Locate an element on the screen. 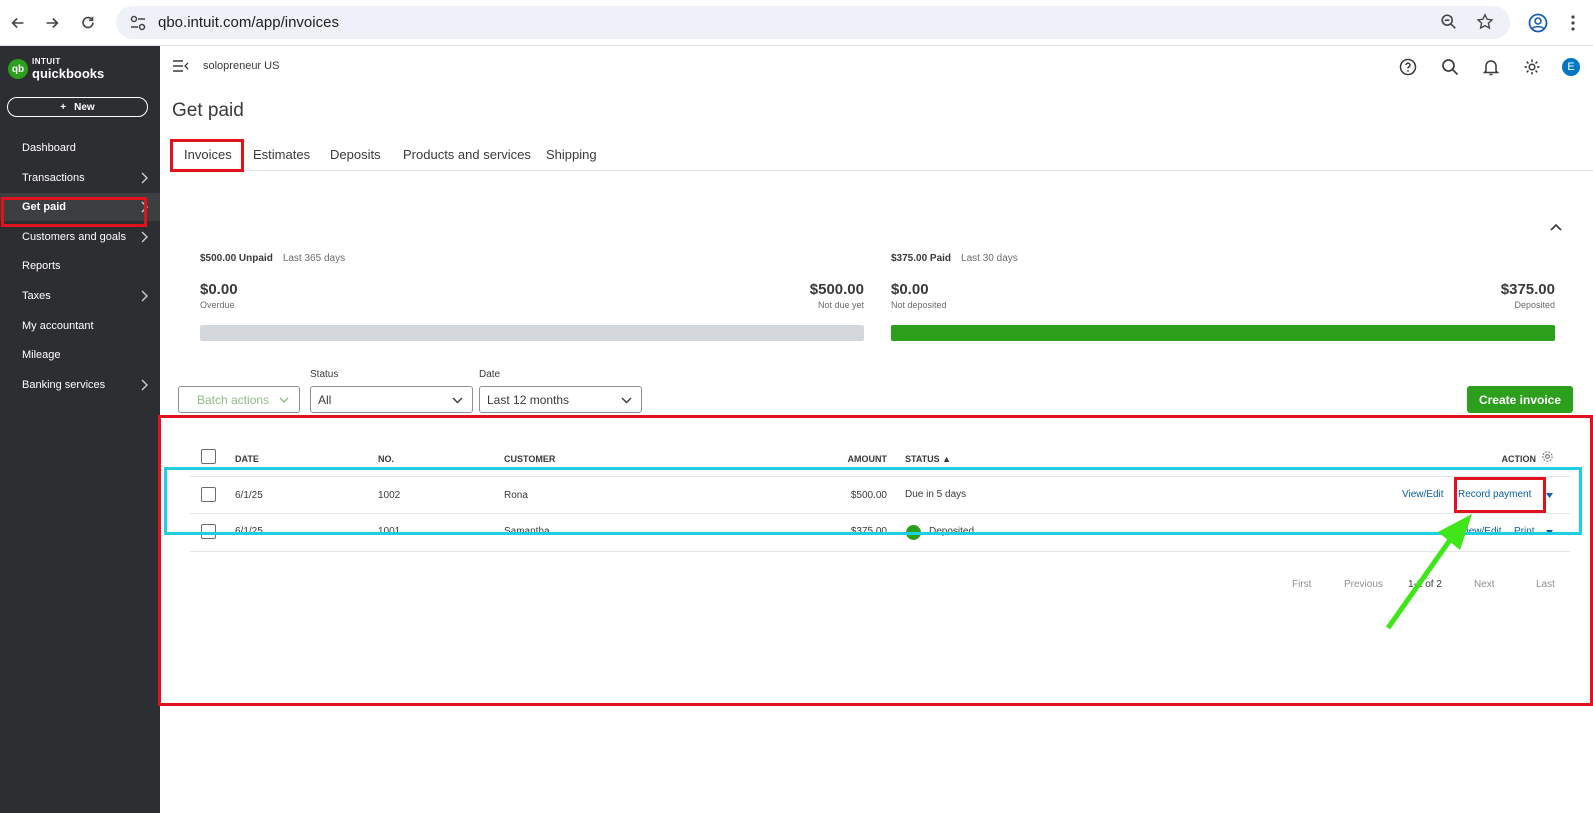 The width and height of the screenshot is (1593, 813). user-avatar: E is located at coordinates (1571, 67).